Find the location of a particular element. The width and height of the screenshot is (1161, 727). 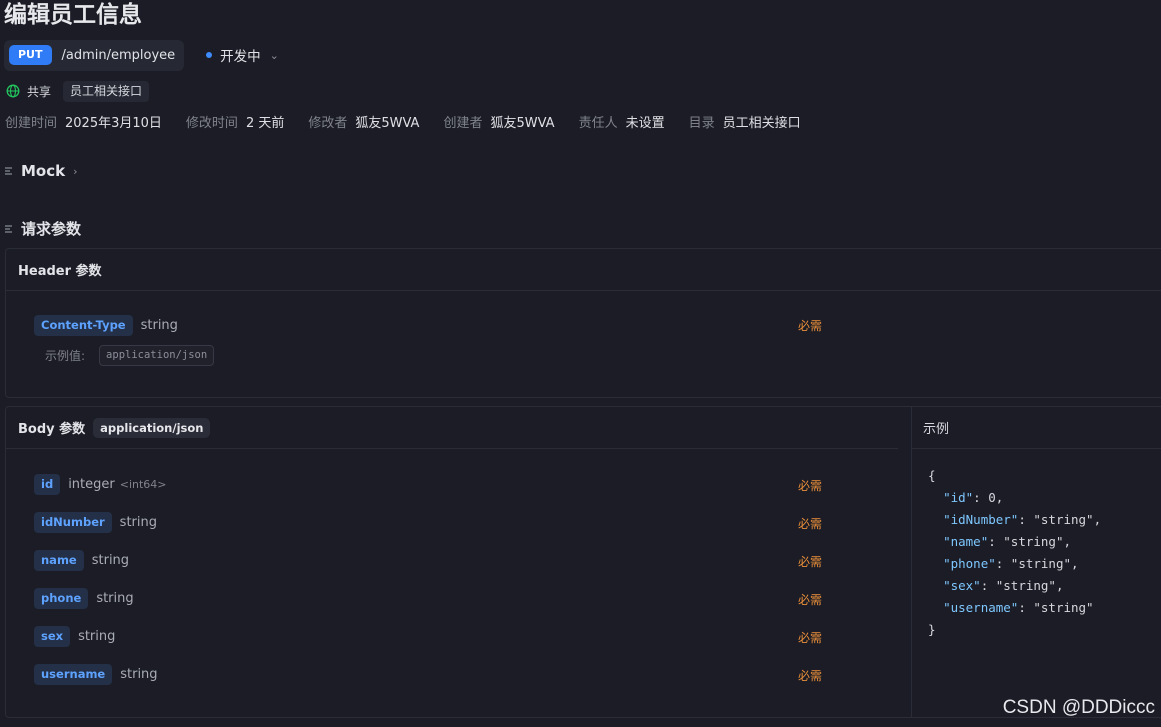

param-row-phone: phone string is located at coordinates (84, 598).